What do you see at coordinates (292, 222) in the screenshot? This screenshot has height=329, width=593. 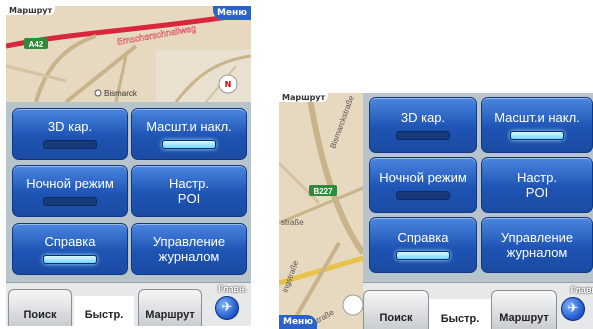 I see `street-label: straße` at bounding box center [292, 222].